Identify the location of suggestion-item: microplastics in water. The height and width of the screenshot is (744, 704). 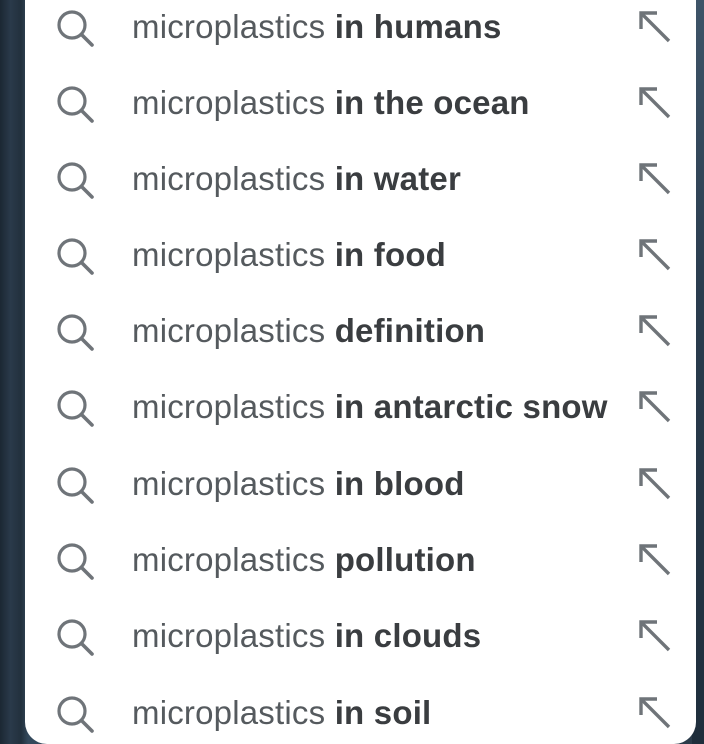
(360, 179).